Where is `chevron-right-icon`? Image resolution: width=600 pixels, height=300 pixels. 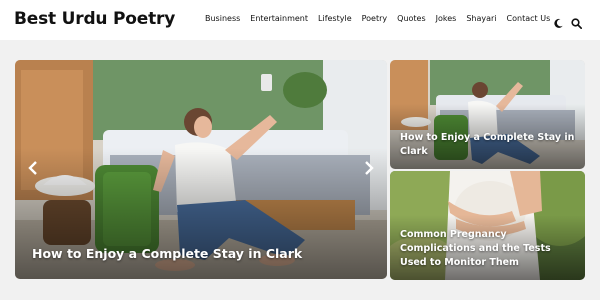 chevron-right-icon is located at coordinates (368, 168).